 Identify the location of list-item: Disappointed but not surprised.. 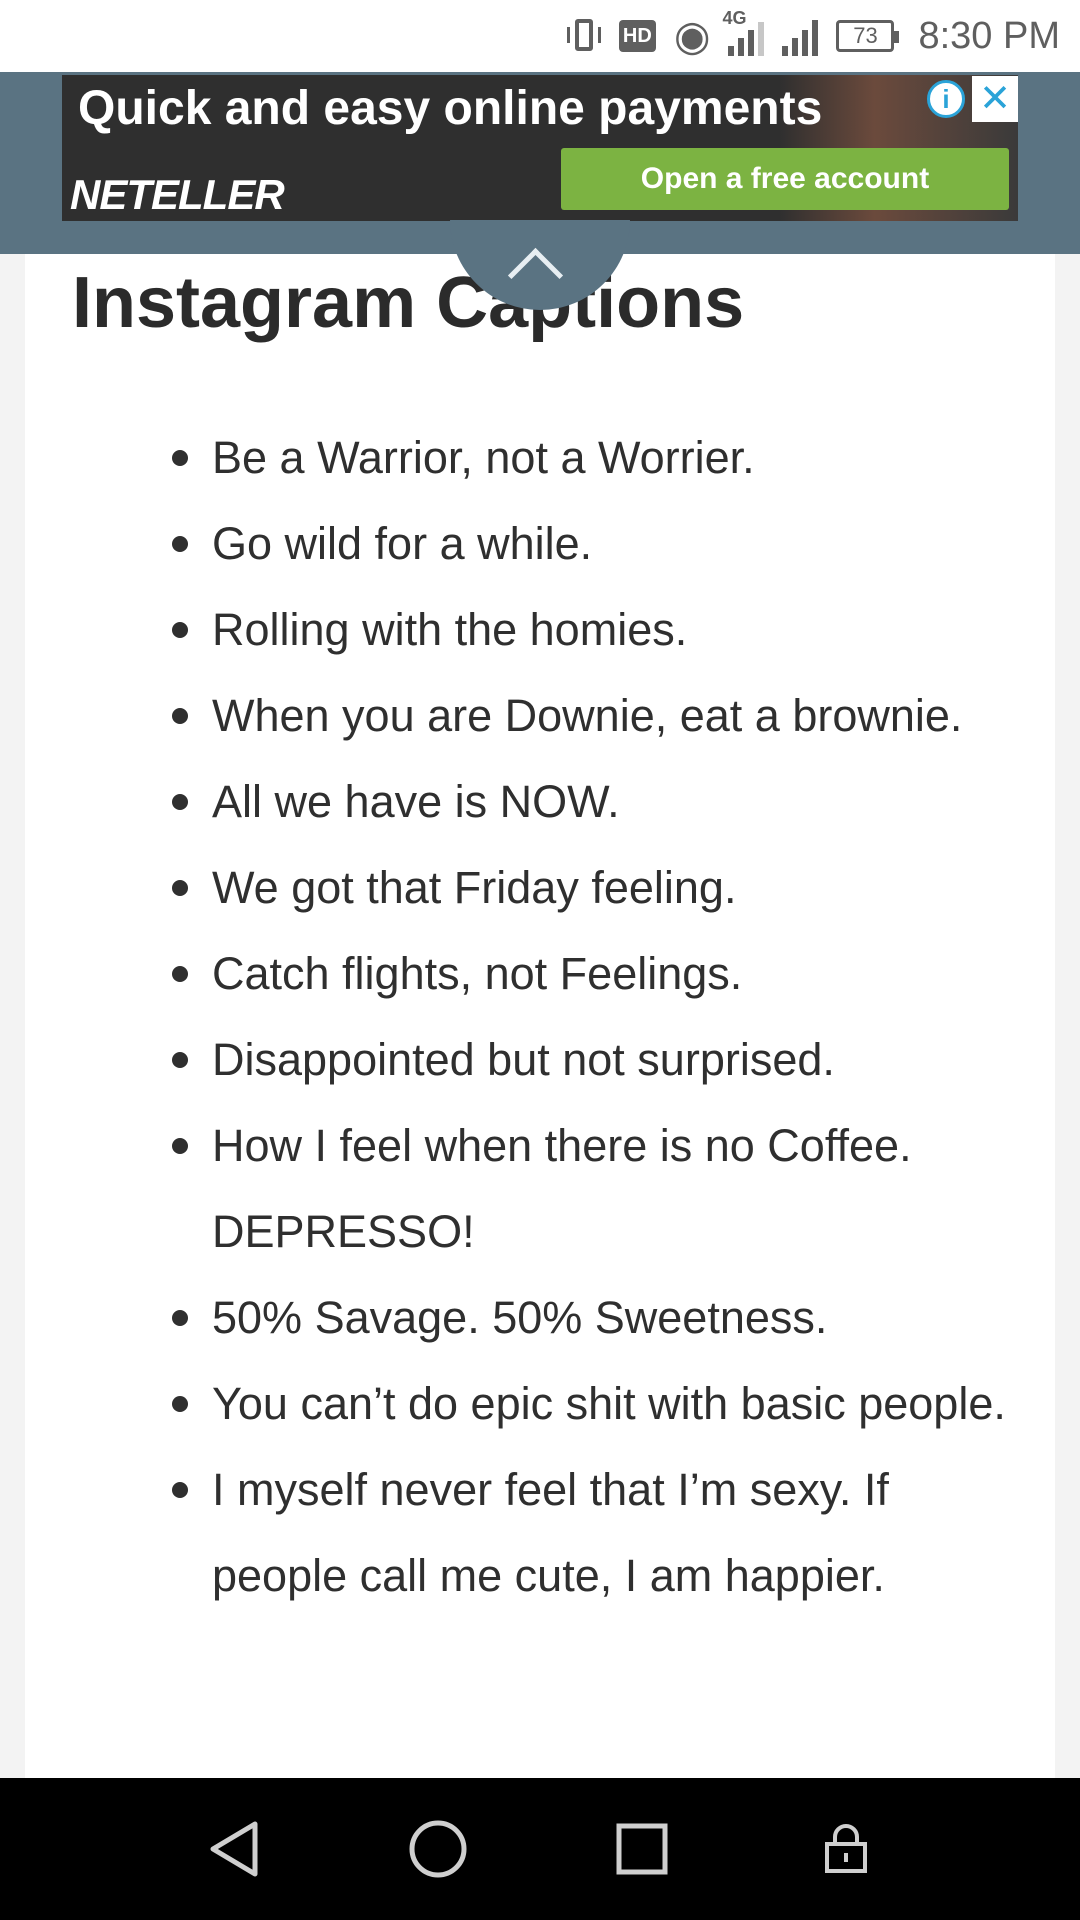
(530, 1060).